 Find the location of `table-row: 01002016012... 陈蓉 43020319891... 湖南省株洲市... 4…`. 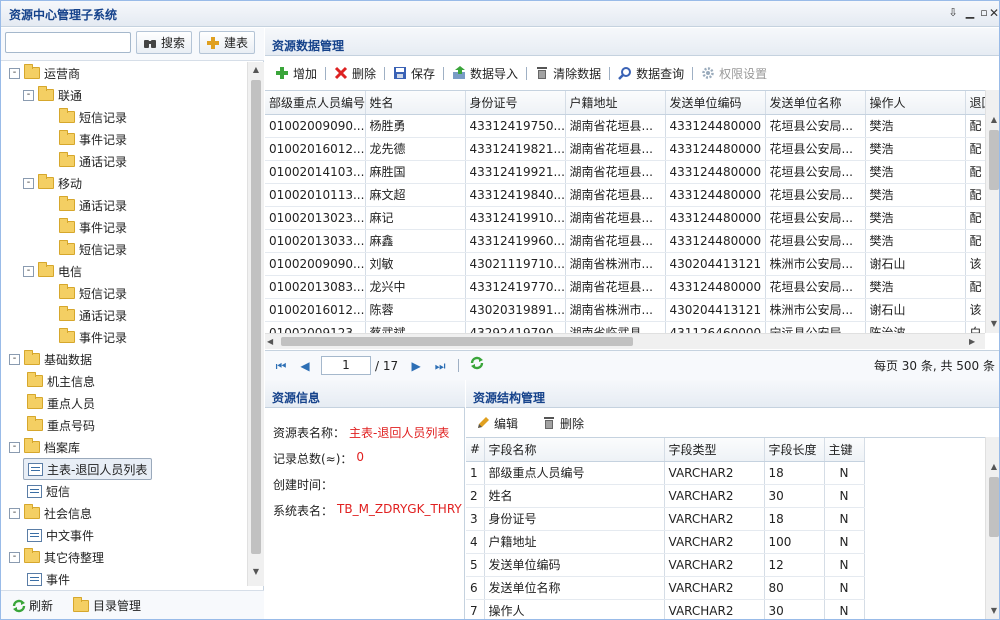

table-row: 01002016012... 陈蓉 43020319891... 湖南省株洲市... 4… is located at coordinates (625, 310).